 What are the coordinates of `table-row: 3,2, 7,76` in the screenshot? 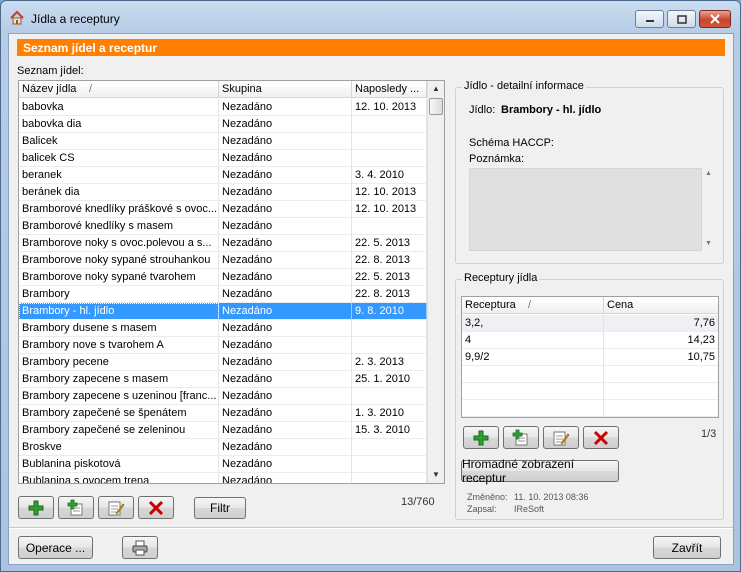 It's located at (590, 323).